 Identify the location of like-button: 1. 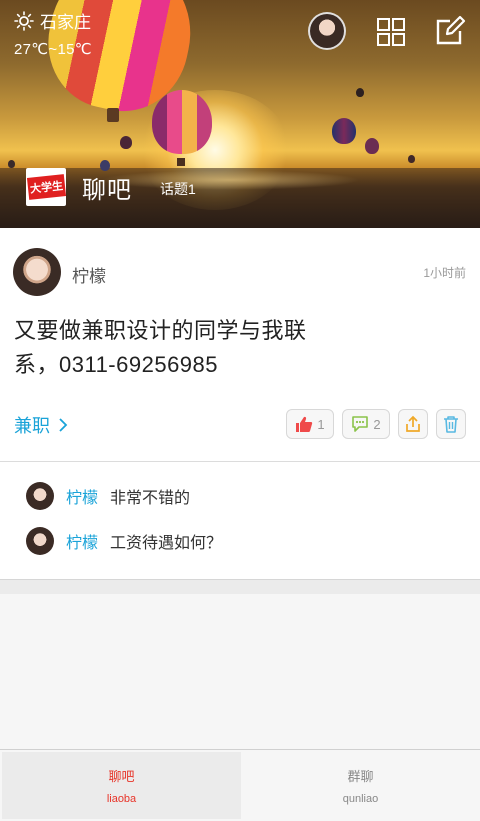
(310, 424).